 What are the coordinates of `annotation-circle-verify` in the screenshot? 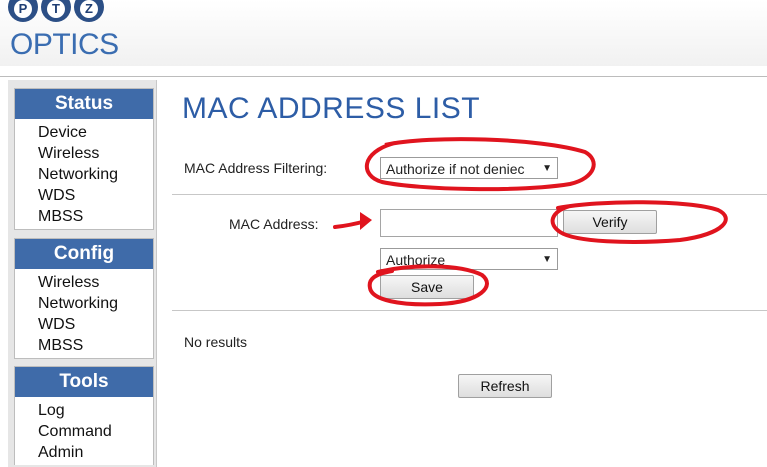 It's located at (639, 222).